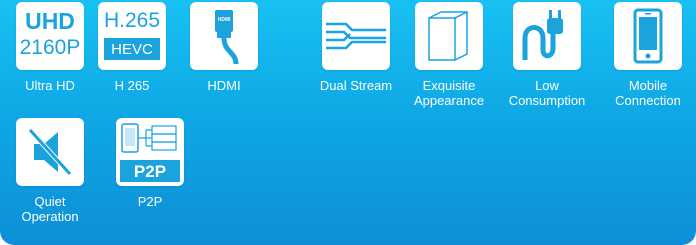 This screenshot has width=696, height=245. I want to click on box-graphic, so click(448, 35).